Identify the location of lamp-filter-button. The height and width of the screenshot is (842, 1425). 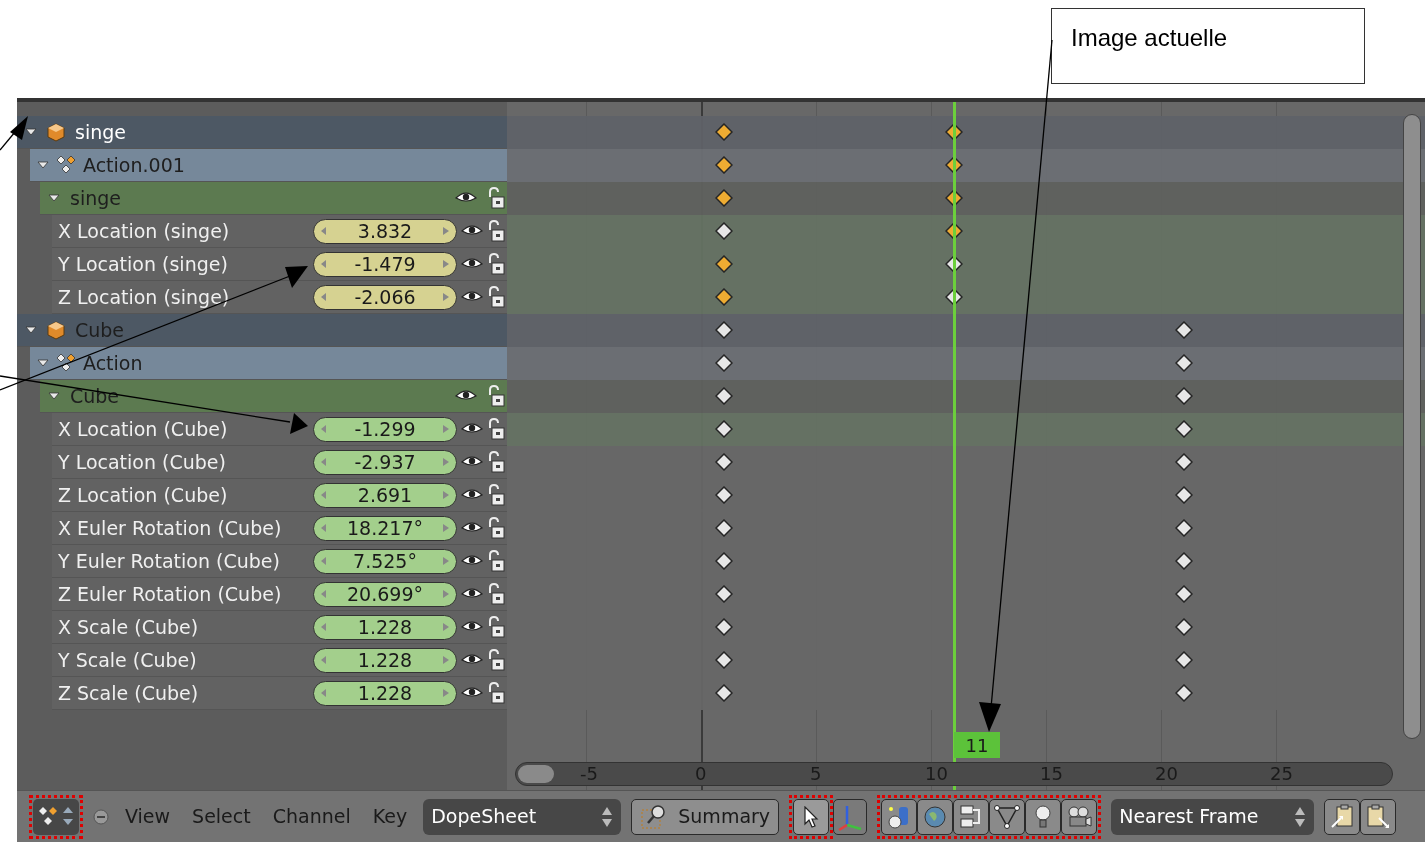
(1043, 816).